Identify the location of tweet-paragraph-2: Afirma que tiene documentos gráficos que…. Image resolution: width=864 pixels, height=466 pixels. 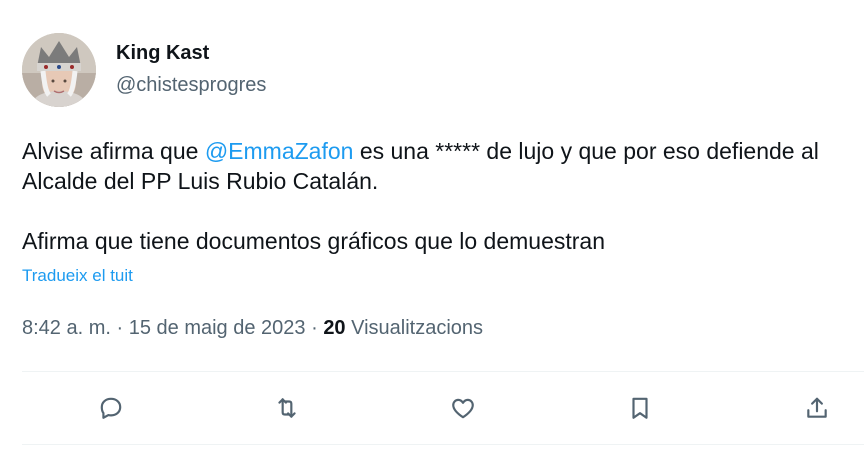
(313, 241).